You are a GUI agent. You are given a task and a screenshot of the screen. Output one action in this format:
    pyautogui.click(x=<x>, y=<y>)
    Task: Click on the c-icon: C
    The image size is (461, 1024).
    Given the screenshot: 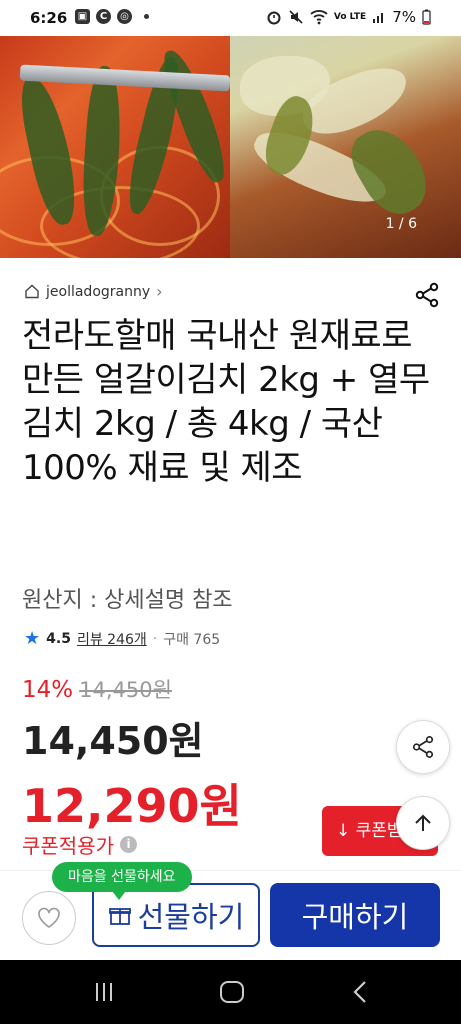 What is the action you would take?
    pyautogui.click(x=103, y=16)
    